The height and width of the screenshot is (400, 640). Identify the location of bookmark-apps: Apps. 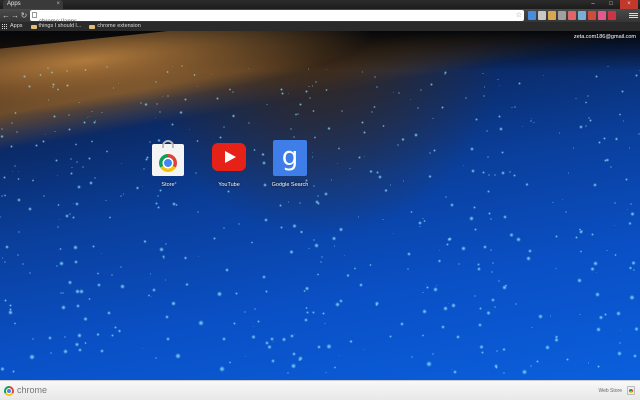
(12, 26).